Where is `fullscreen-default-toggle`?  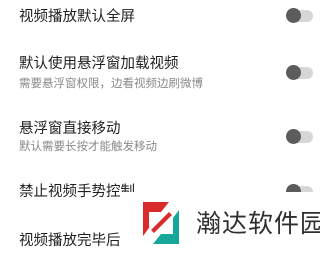 fullscreen-default-toggle is located at coordinates (299, 15).